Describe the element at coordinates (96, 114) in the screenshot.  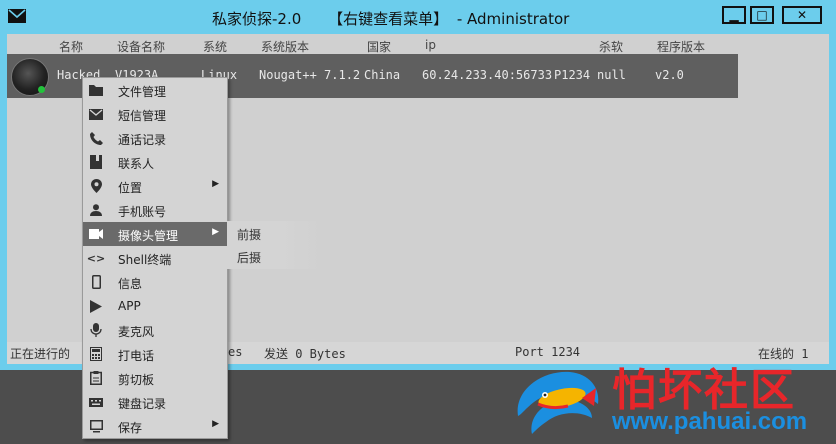
I see `mail-icon` at that location.